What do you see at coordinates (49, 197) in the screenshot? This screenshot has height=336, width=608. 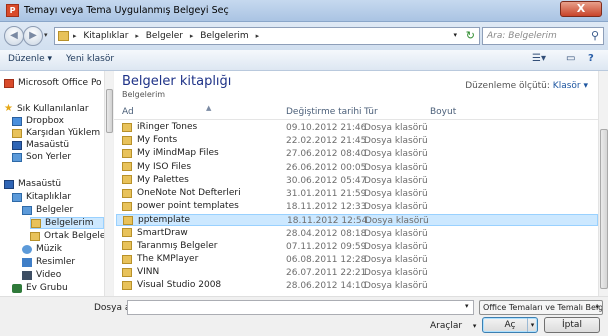 I see `nav-item-label: Kitaplıklar` at bounding box center [49, 197].